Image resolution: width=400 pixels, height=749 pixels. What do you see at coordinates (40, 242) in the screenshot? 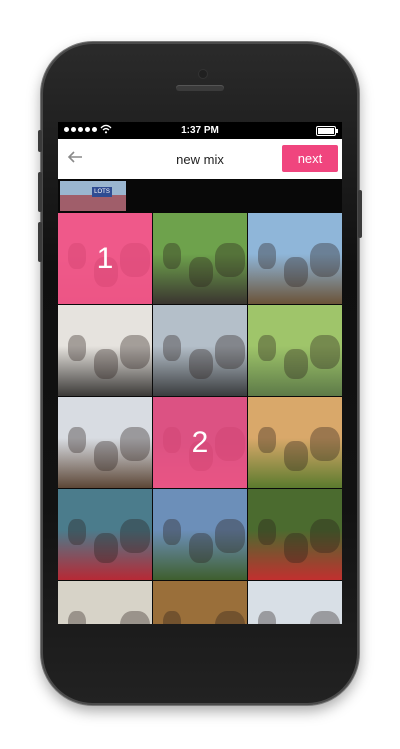
I see `volume-down-button` at bounding box center [40, 242].